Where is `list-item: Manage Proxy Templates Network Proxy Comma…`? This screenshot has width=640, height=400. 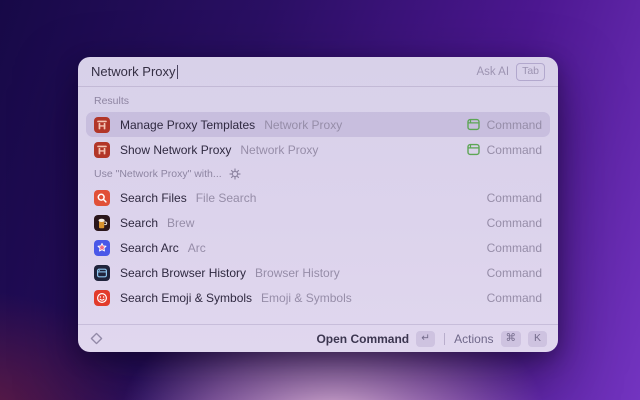 list-item: Manage Proxy Templates Network Proxy Comma… is located at coordinates (318, 124).